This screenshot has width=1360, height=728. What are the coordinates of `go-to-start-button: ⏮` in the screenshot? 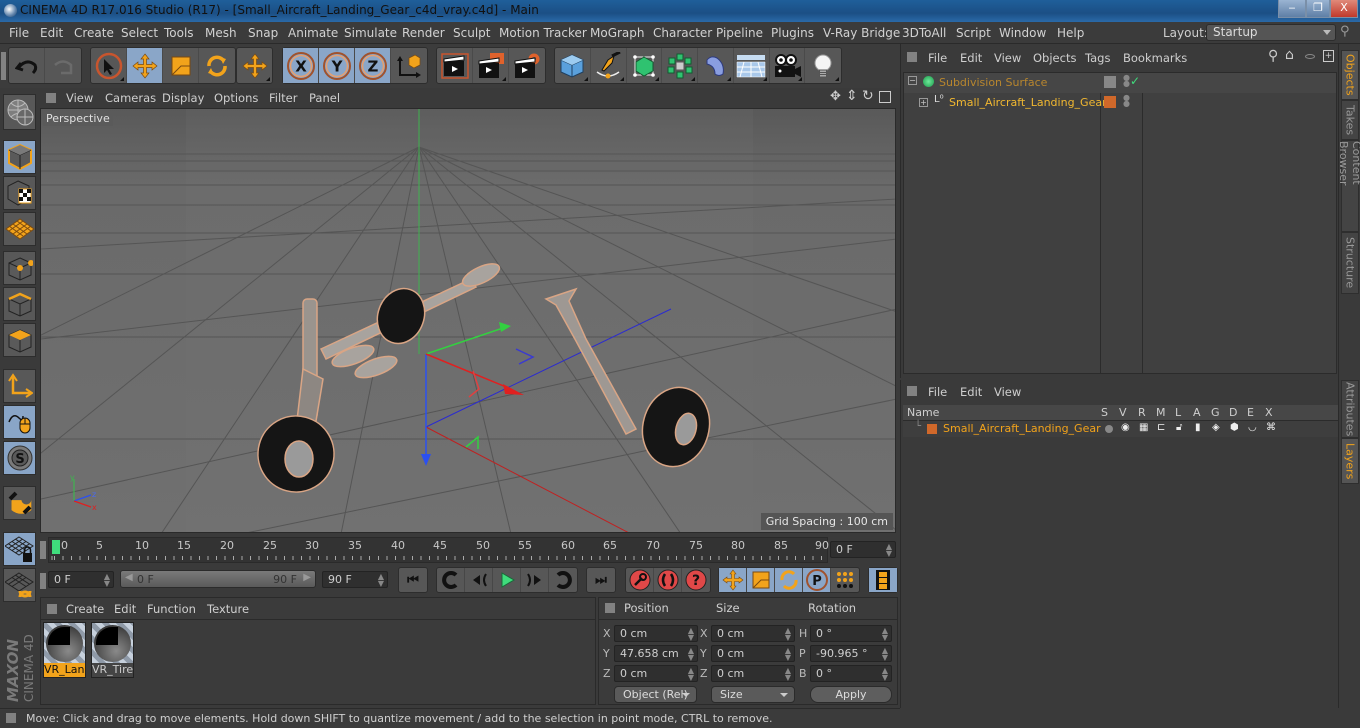 It's located at (413, 580).